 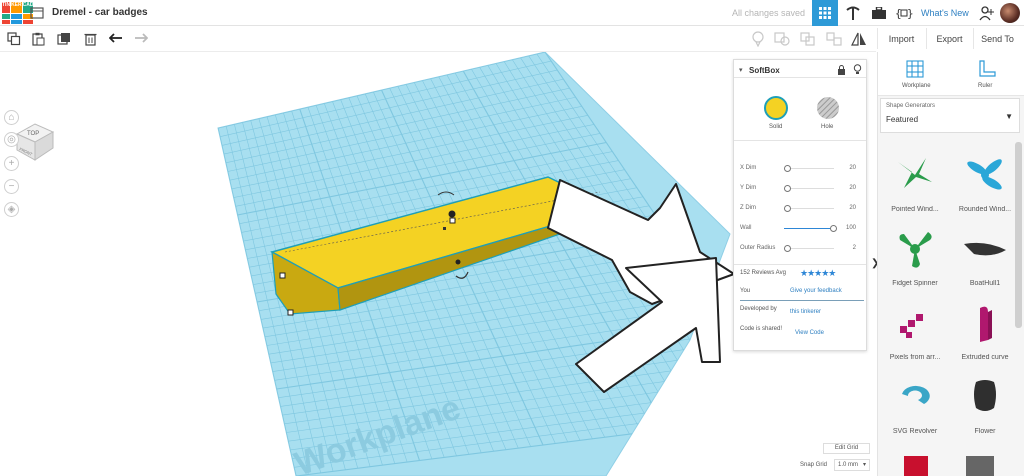 I want to click on give-feedback-link: Give your feedback, so click(x=816, y=291).